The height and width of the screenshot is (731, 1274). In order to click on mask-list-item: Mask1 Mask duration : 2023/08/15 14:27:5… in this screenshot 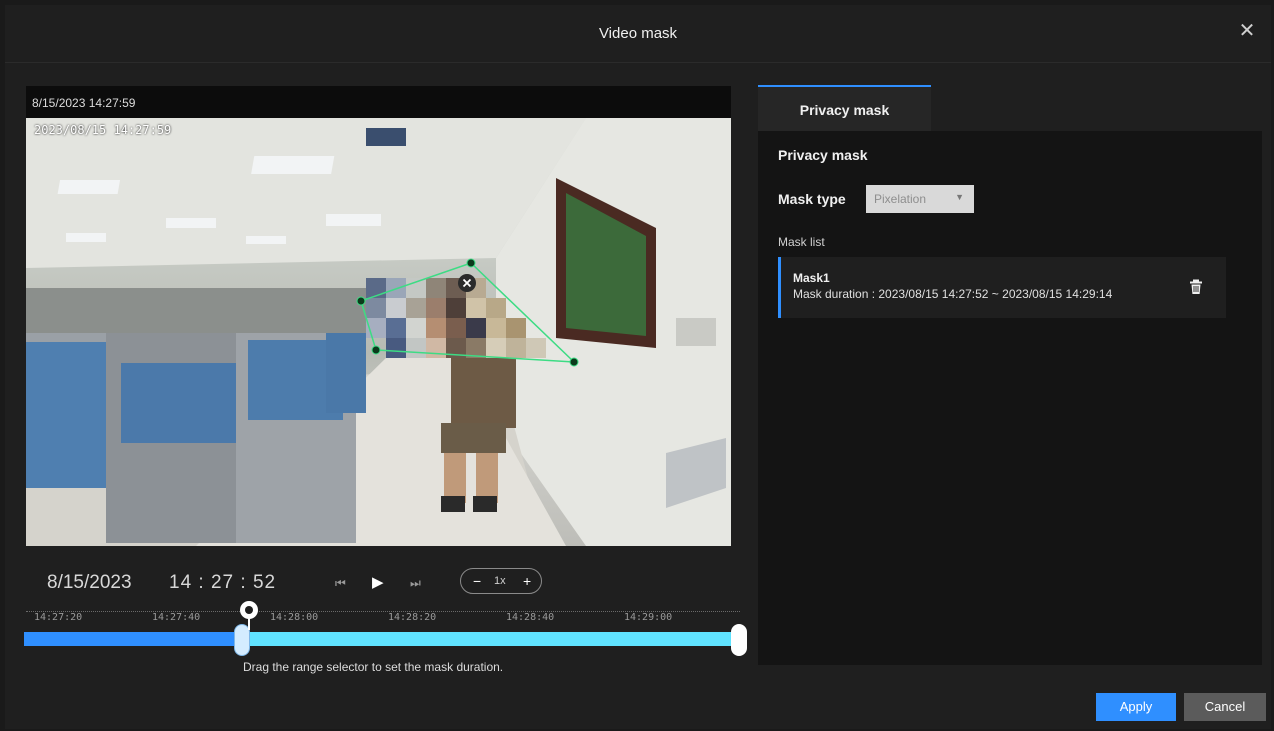, I will do `click(1002, 287)`.